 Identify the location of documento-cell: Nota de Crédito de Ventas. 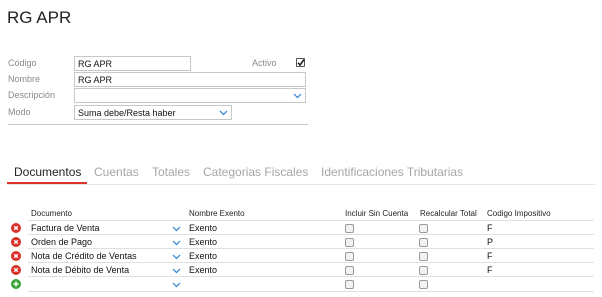
(84, 256).